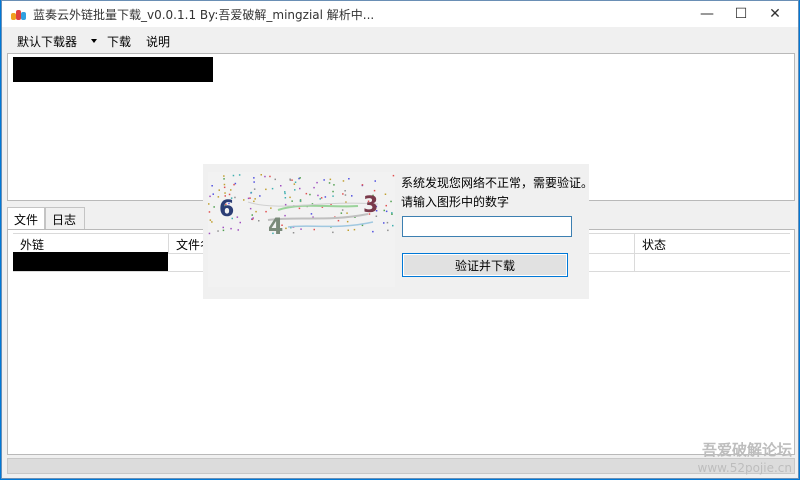  I want to click on app-icon, so click(19, 14).